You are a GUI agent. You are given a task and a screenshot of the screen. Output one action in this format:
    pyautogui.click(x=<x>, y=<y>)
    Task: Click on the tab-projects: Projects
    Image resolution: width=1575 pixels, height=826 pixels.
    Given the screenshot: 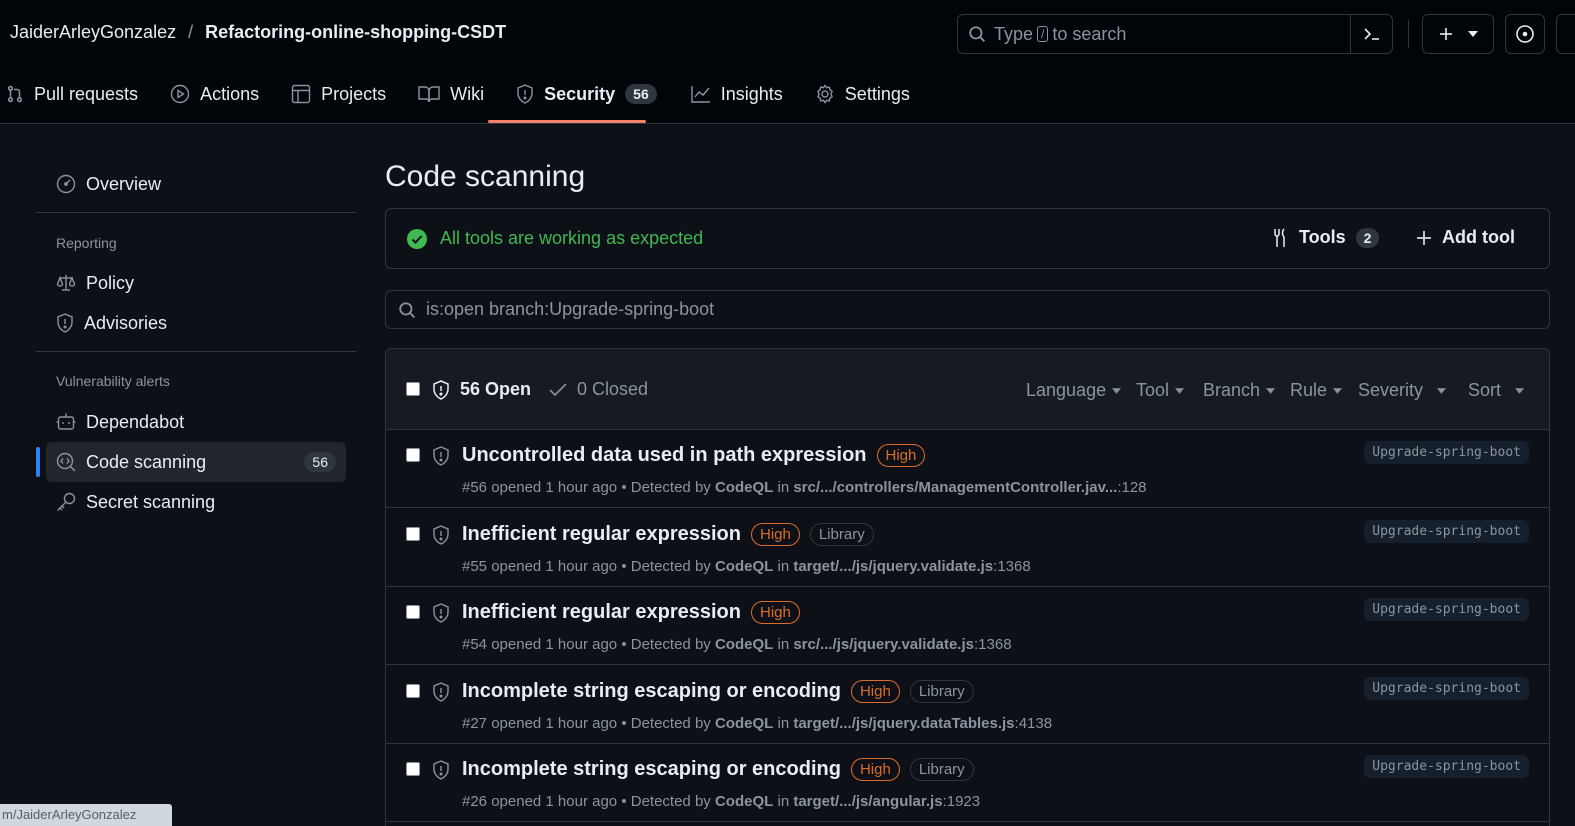 What is the action you would take?
    pyautogui.click(x=338, y=94)
    